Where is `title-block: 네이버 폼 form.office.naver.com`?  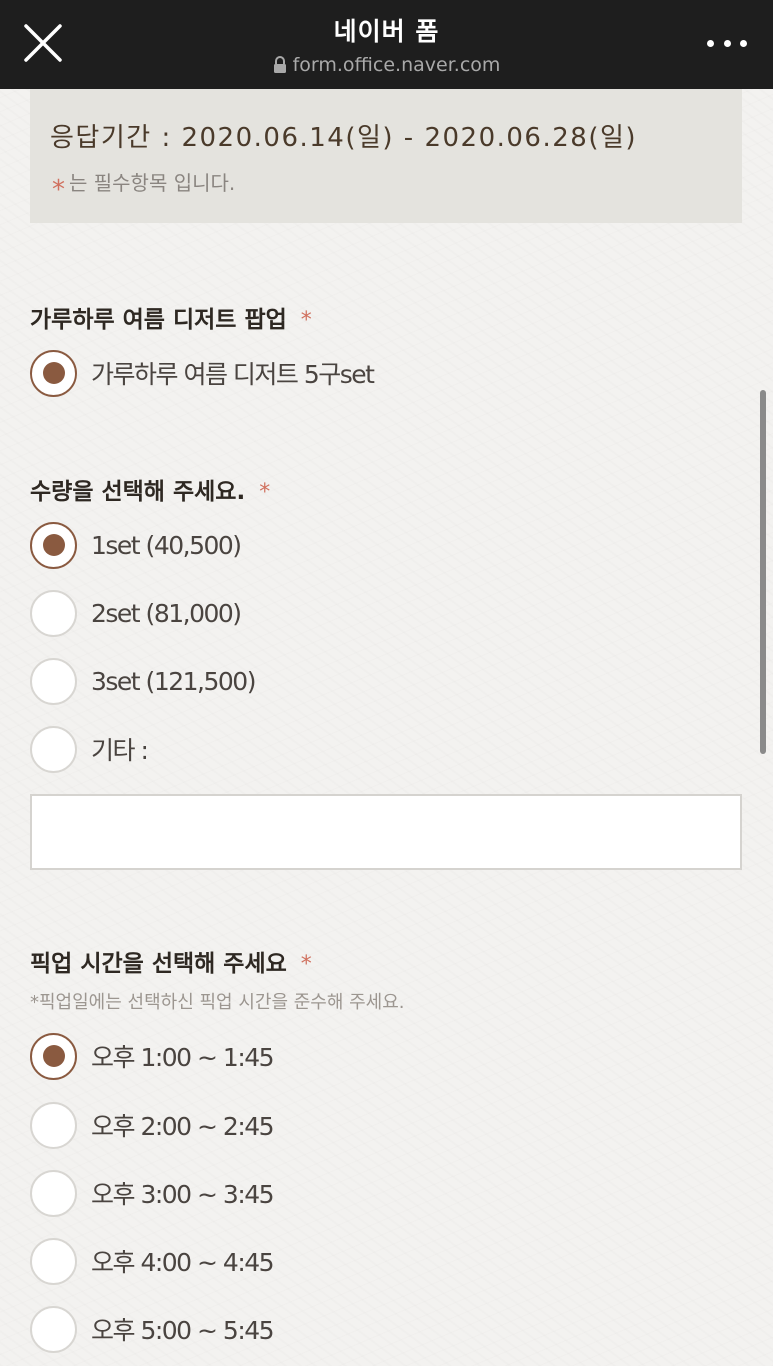
title-block: 네이버 폼 form.office.naver.com is located at coordinates (386, 45).